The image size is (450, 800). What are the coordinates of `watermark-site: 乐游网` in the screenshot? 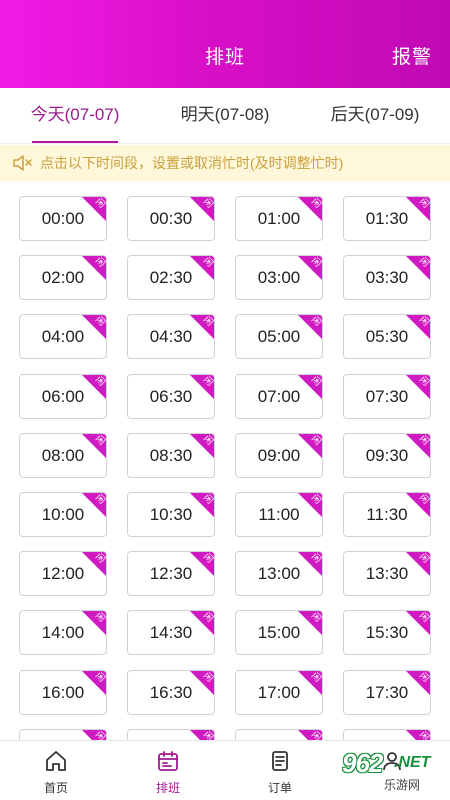 It's located at (402, 785).